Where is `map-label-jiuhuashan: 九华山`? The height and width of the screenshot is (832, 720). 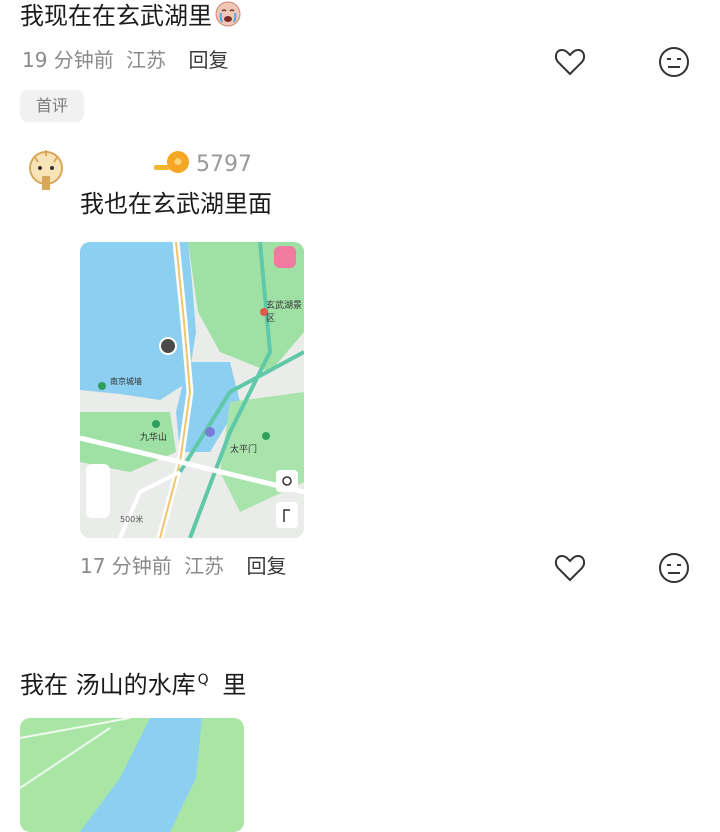 map-label-jiuhuashan: 九华山 is located at coordinates (154, 438).